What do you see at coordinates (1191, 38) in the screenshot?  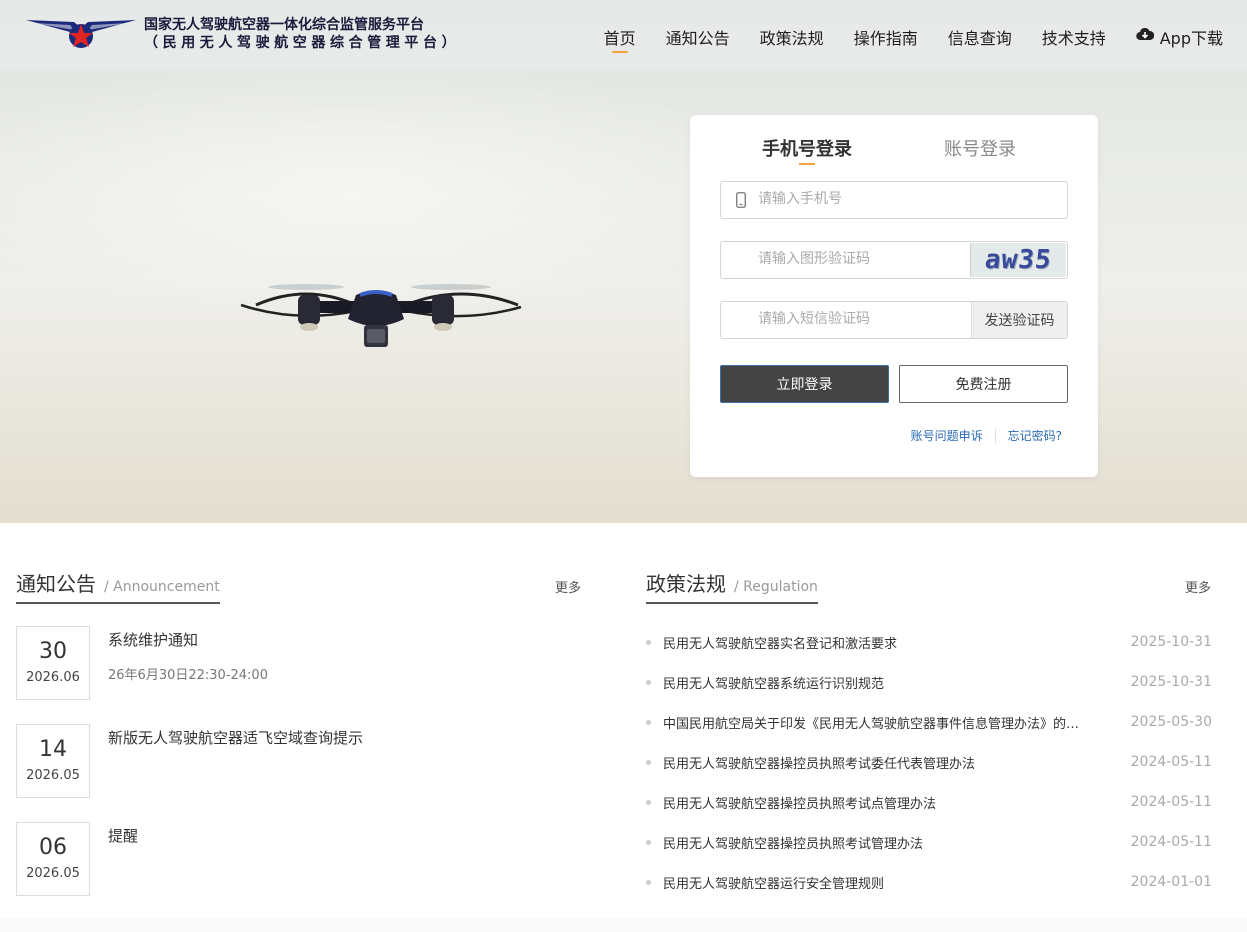 I see `app-download-label: App下载` at bounding box center [1191, 38].